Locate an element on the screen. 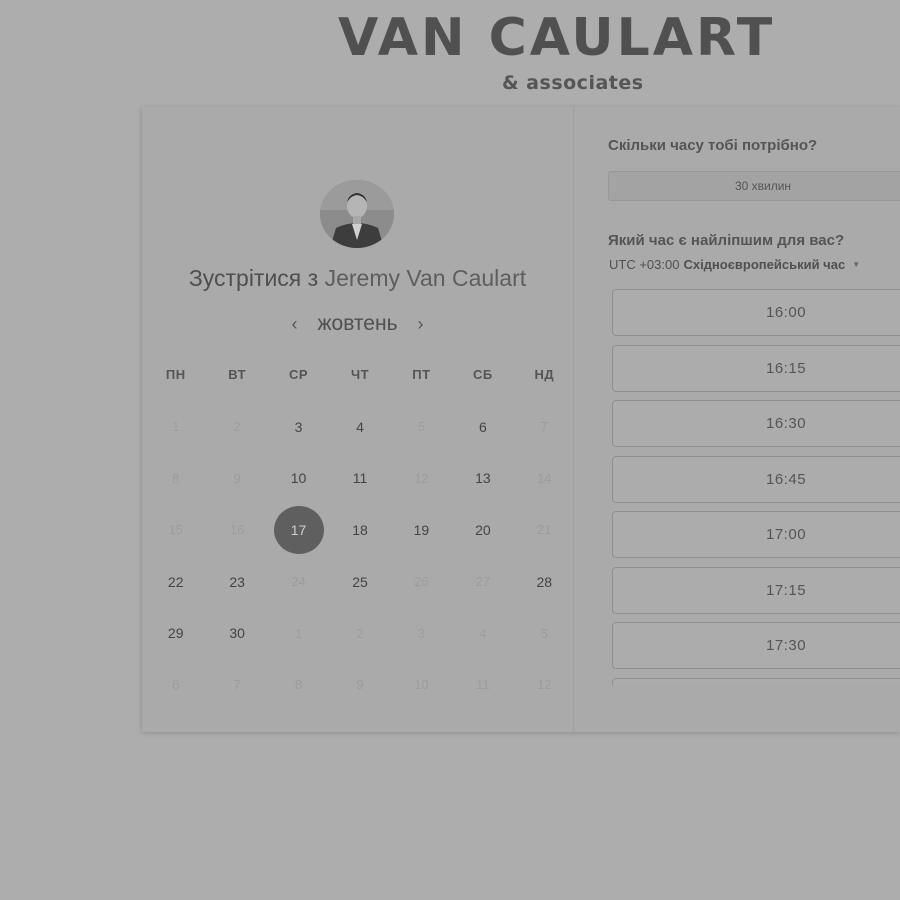 The image size is (900, 900). calendar-day: 22 is located at coordinates (175, 582).